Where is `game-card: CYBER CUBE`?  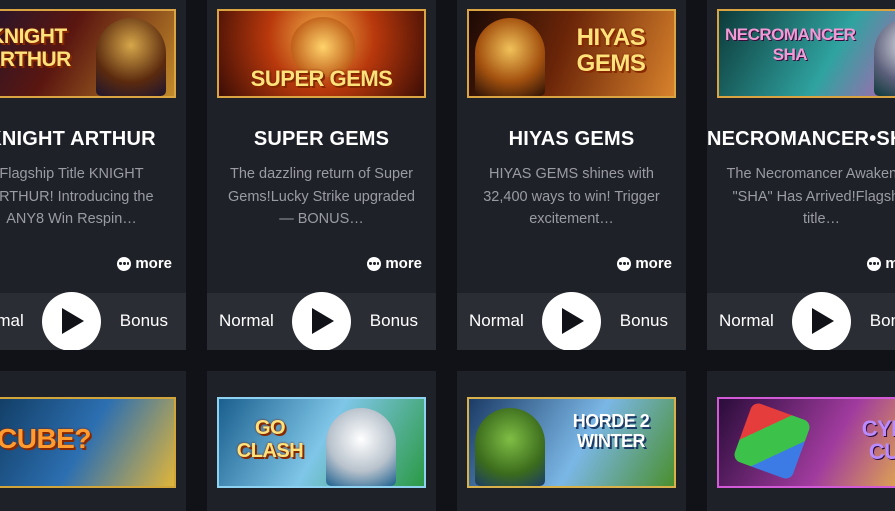 game-card: CYBER CUBE is located at coordinates (801, 441).